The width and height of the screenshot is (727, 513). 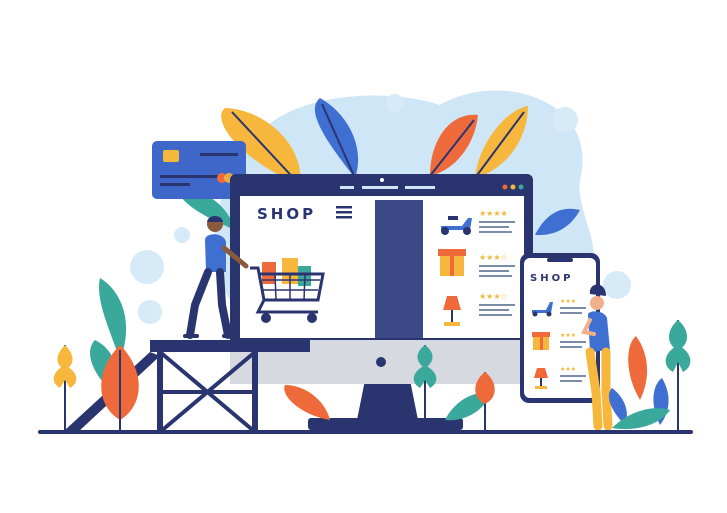 I want to click on phone-shop-title: SHOP, so click(x=551, y=278).